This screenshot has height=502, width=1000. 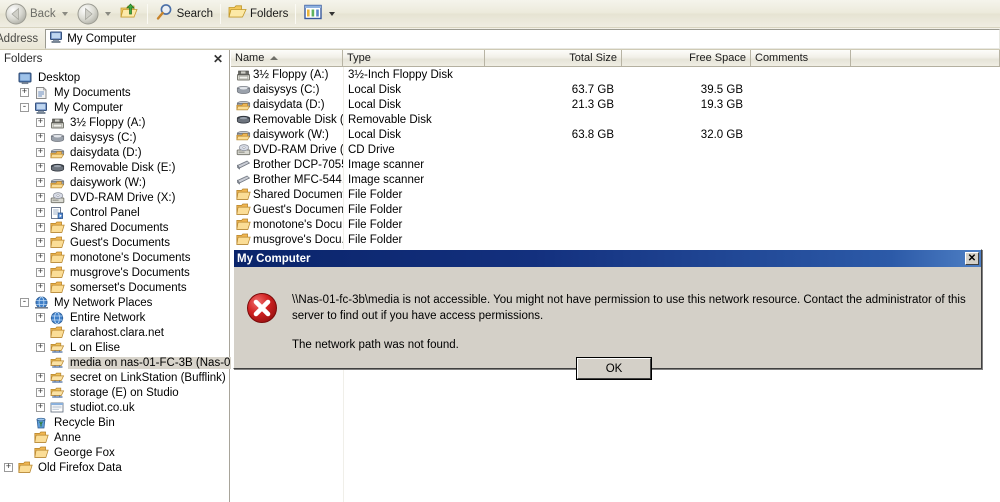 I want to click on forward-button, so click(x=95, y=14).